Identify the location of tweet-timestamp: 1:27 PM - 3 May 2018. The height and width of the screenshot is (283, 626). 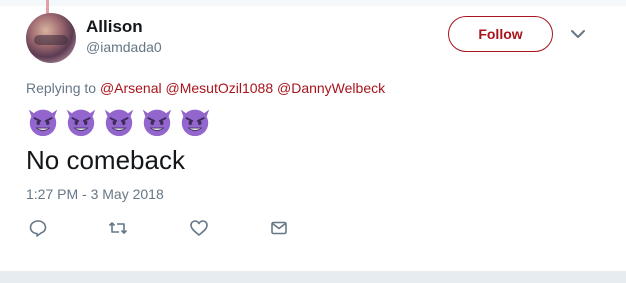
(95, 194).